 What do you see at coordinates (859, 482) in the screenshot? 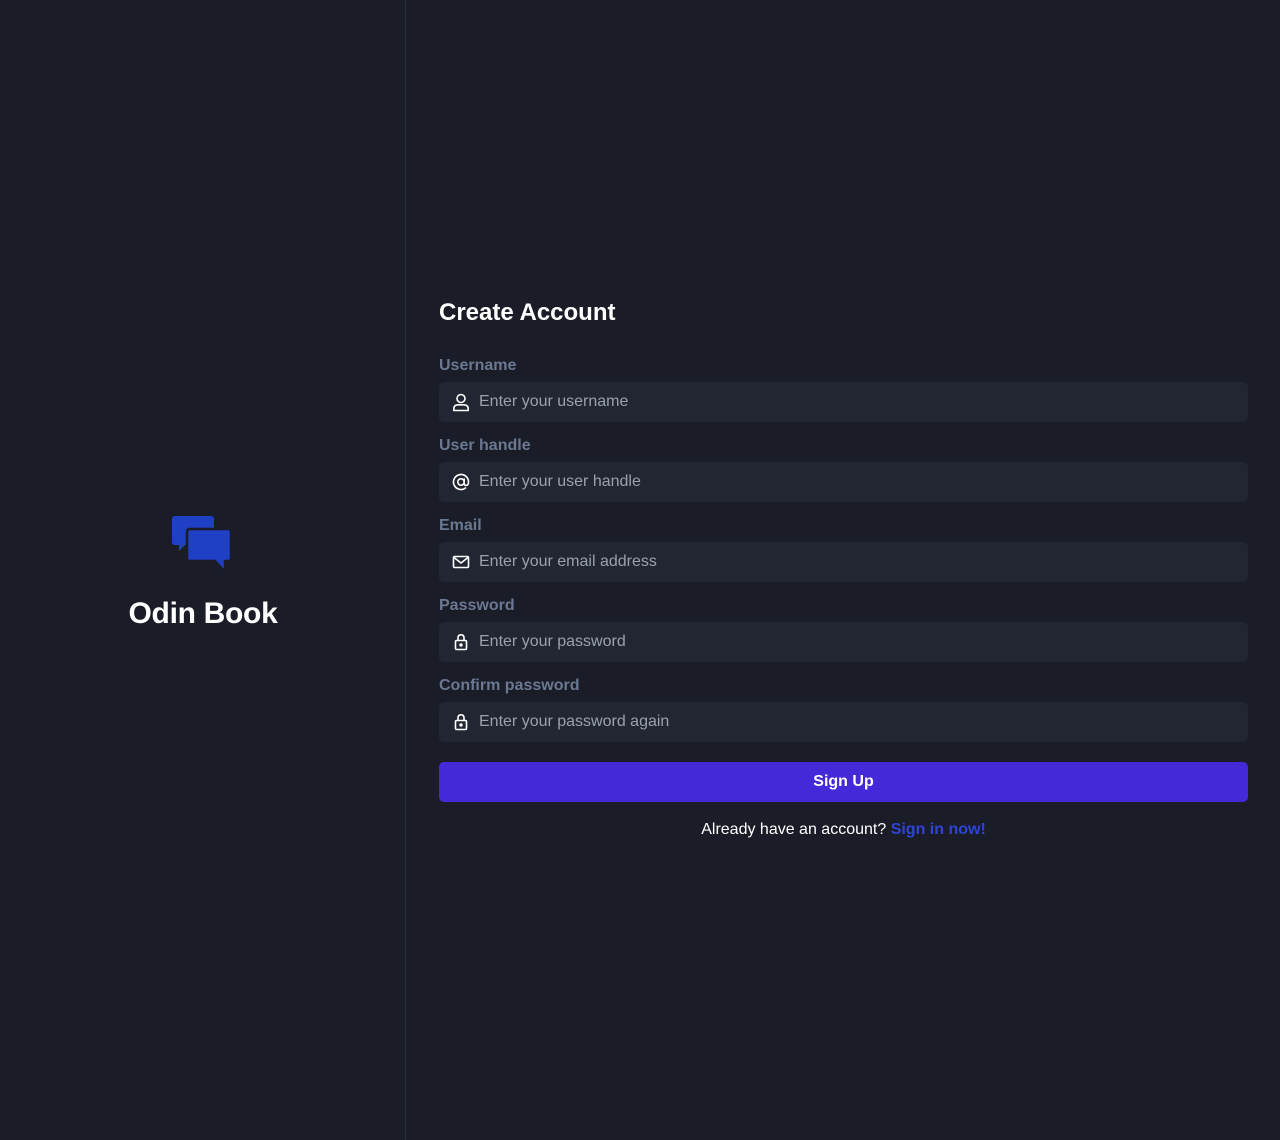
I see `handle-input` at bounding box center [859, 482].